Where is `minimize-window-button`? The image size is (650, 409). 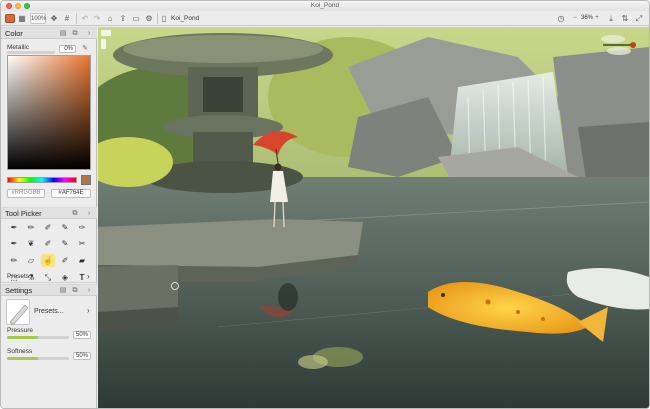
minimize-window-button is located at coordinates (18, 6).